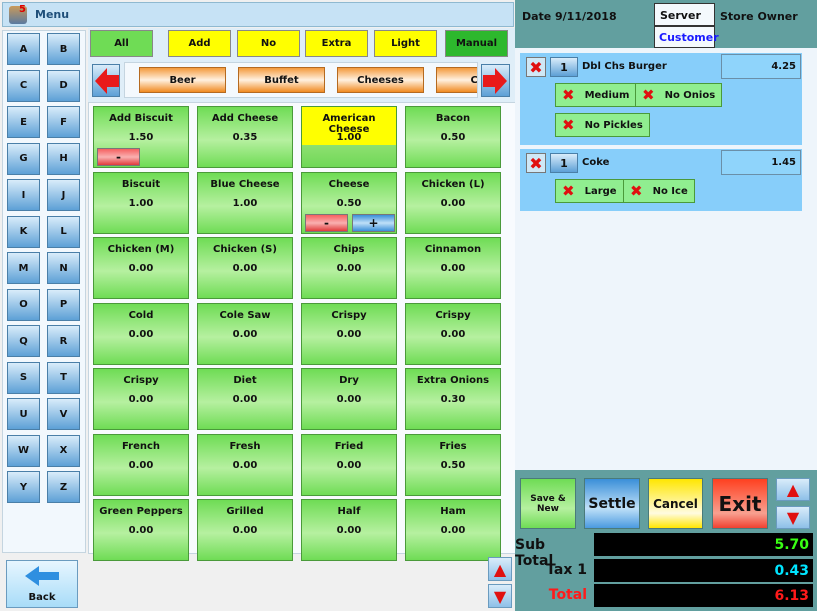  Describe the element at coordinates (23, 85) in the screenshot. I see `letter-button-c: C` at that location.